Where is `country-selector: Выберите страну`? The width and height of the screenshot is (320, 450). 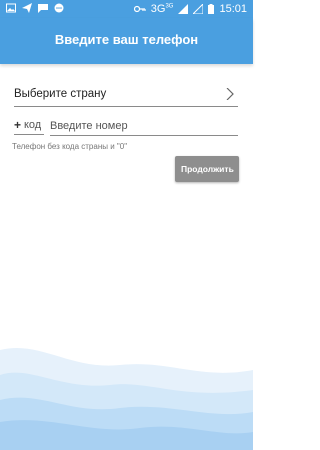
country-selector: Выберите страну is located at coordinates (126, 96).